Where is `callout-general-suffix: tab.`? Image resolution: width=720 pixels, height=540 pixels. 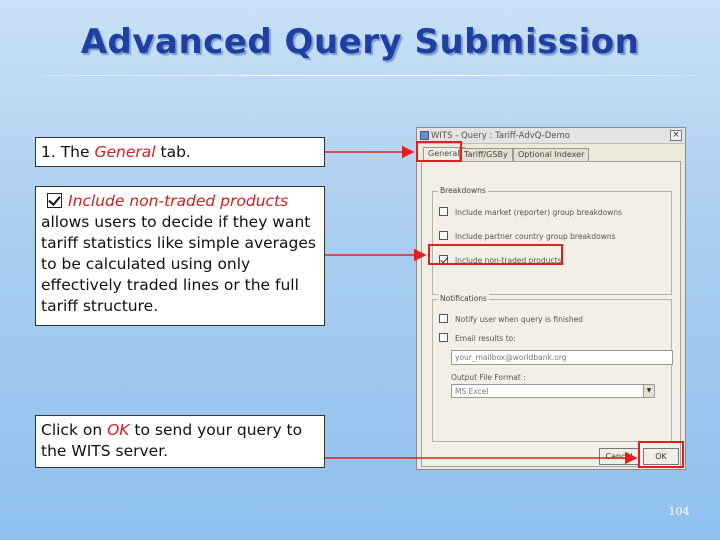
callout-general-suffix: tab. is located at coordinates (173, 152).